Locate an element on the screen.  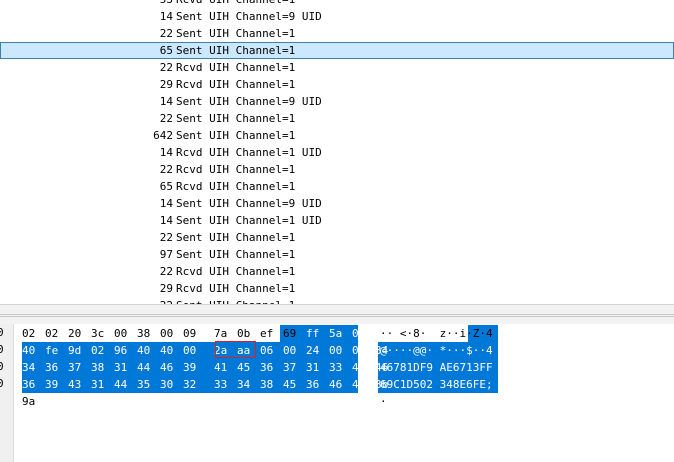
hex-byte: 96 is located at coordinates (125, 350).